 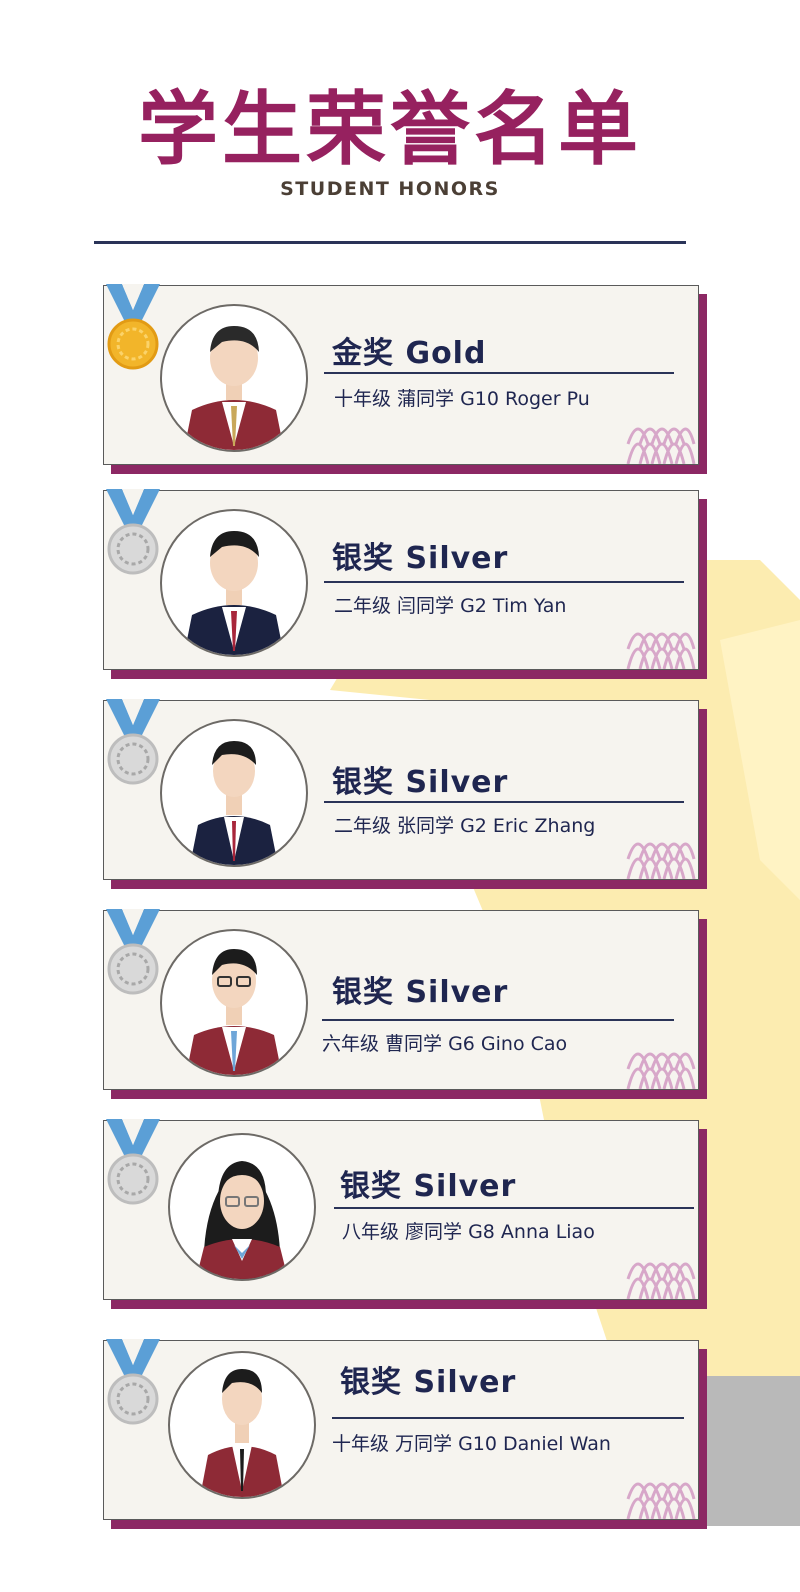 I want to click on honor-card: 银奖 Silver 十年级 万同学 G10 Daniel Wan, so click(x=405, y=1434).